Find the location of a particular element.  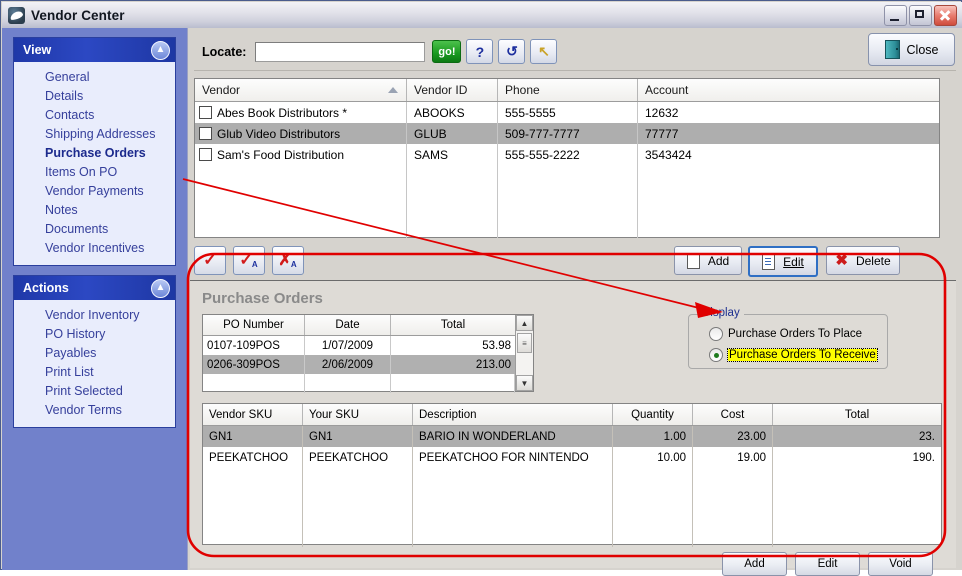

sidebar-item-purchase-orders: Purchase Orders is located at coordinates (94, 153).